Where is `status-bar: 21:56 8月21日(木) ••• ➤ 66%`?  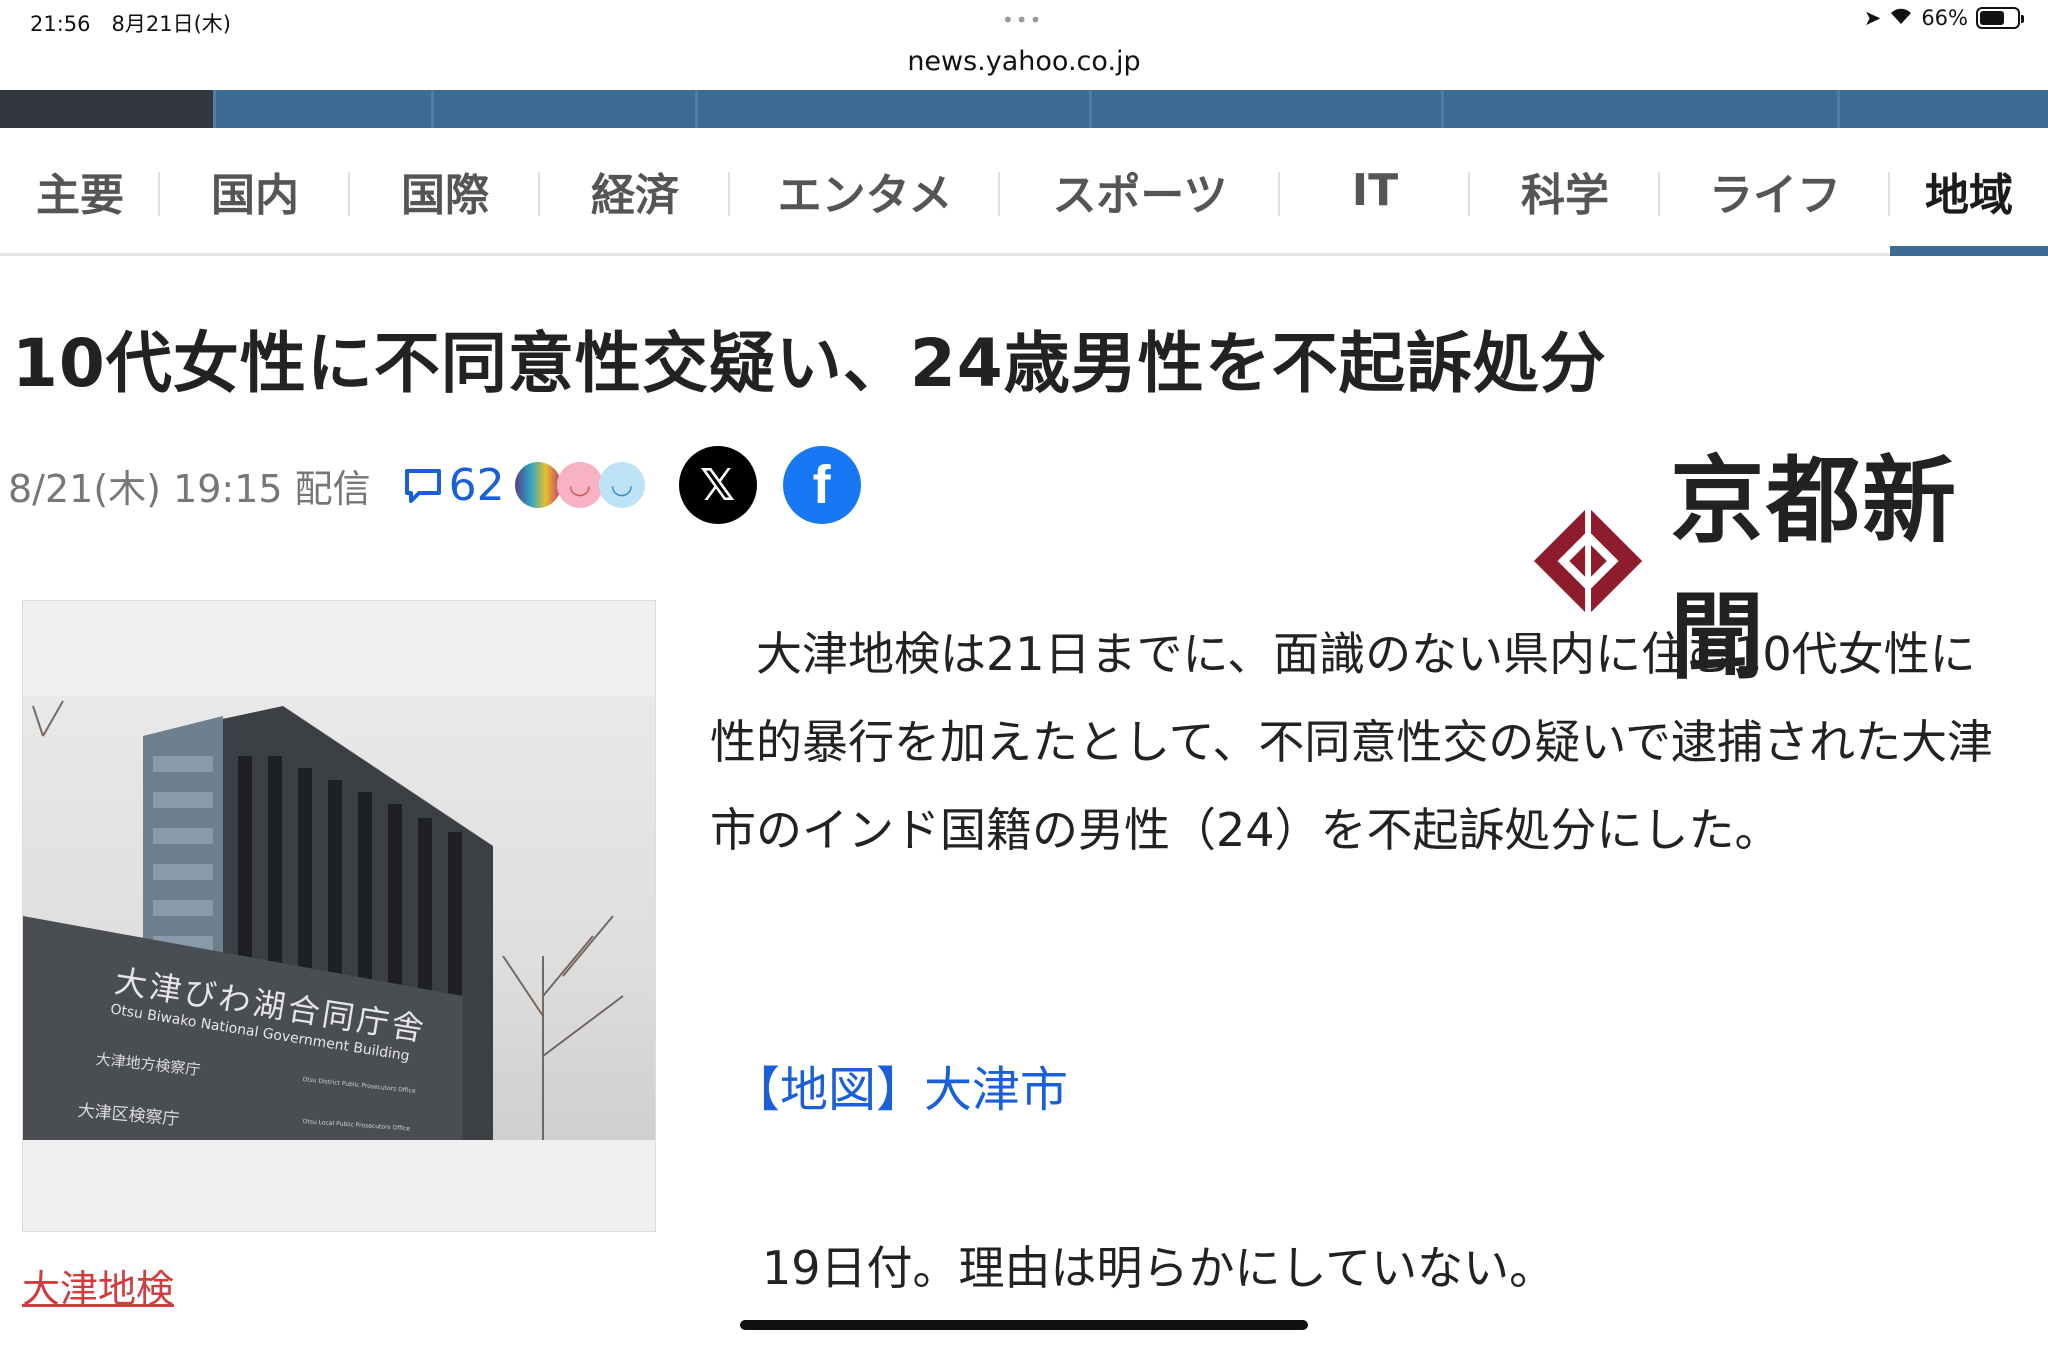
status-bar: 21:56 8月21日(木) ••• ➤ 66% is located at coordinates (1024, 22).